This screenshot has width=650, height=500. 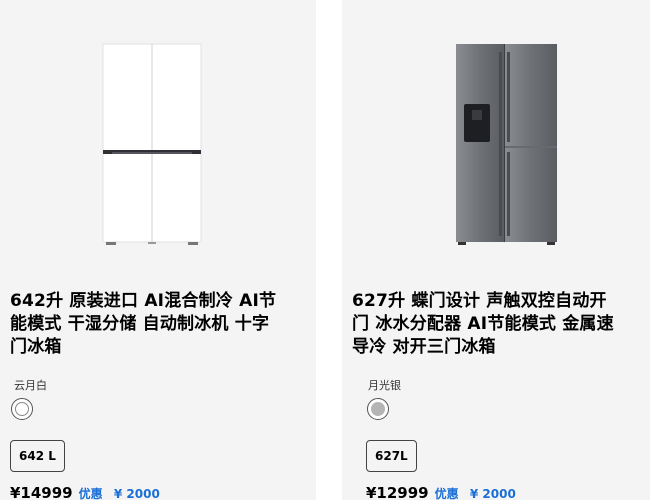 What do you see at coordinates (30, 385) in the screenshot?
I see `color-name-label: 云月白` at bounding box center [30, 385].